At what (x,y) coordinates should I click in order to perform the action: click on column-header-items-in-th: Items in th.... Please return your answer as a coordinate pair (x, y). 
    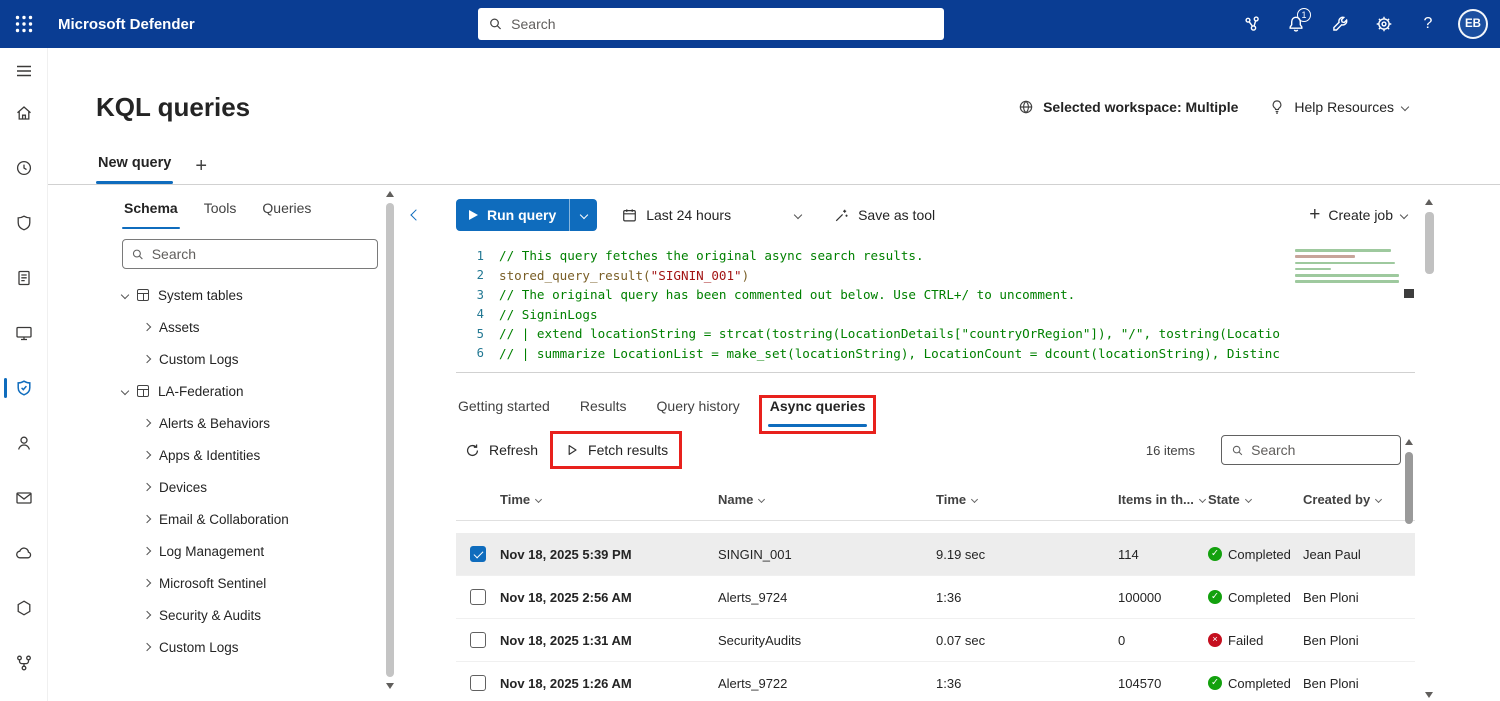
    Looking at the image, I should click on (1163, 499).